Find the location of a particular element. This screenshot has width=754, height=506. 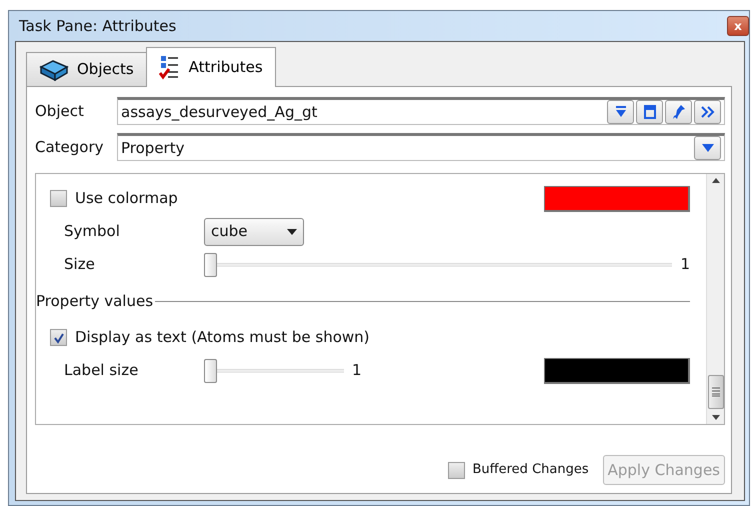

checkbox-label: Use colormap is located at coordinates (127, 199).